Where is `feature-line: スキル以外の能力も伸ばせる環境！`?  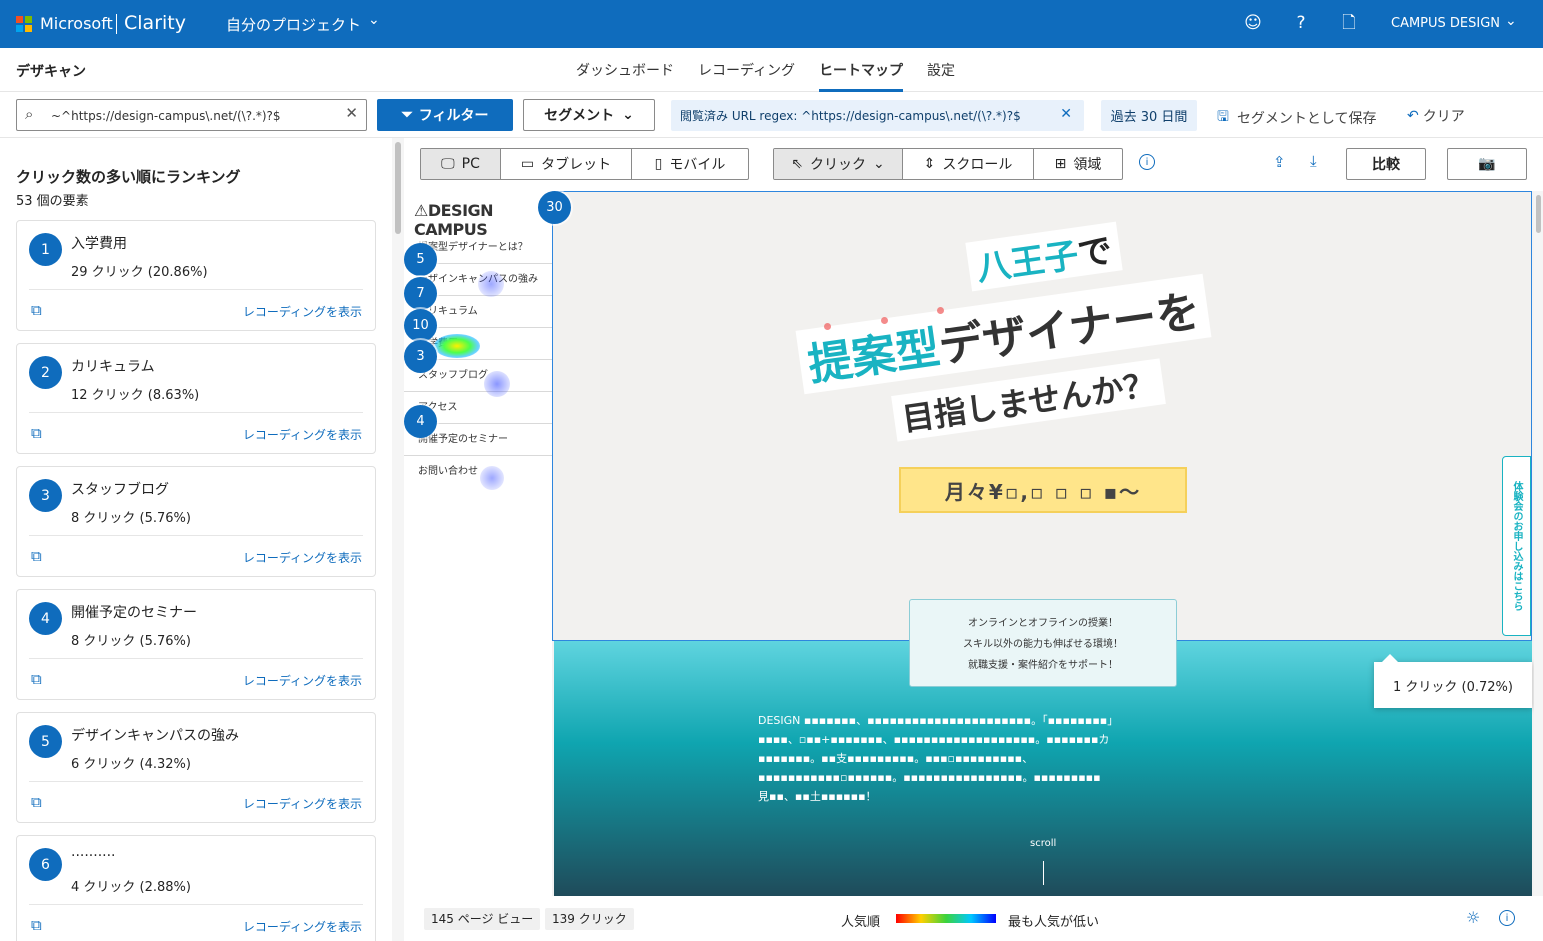
feature-line: スキル以外の能力も伸ばせる環境！ is located at coordinates (1043, 644).